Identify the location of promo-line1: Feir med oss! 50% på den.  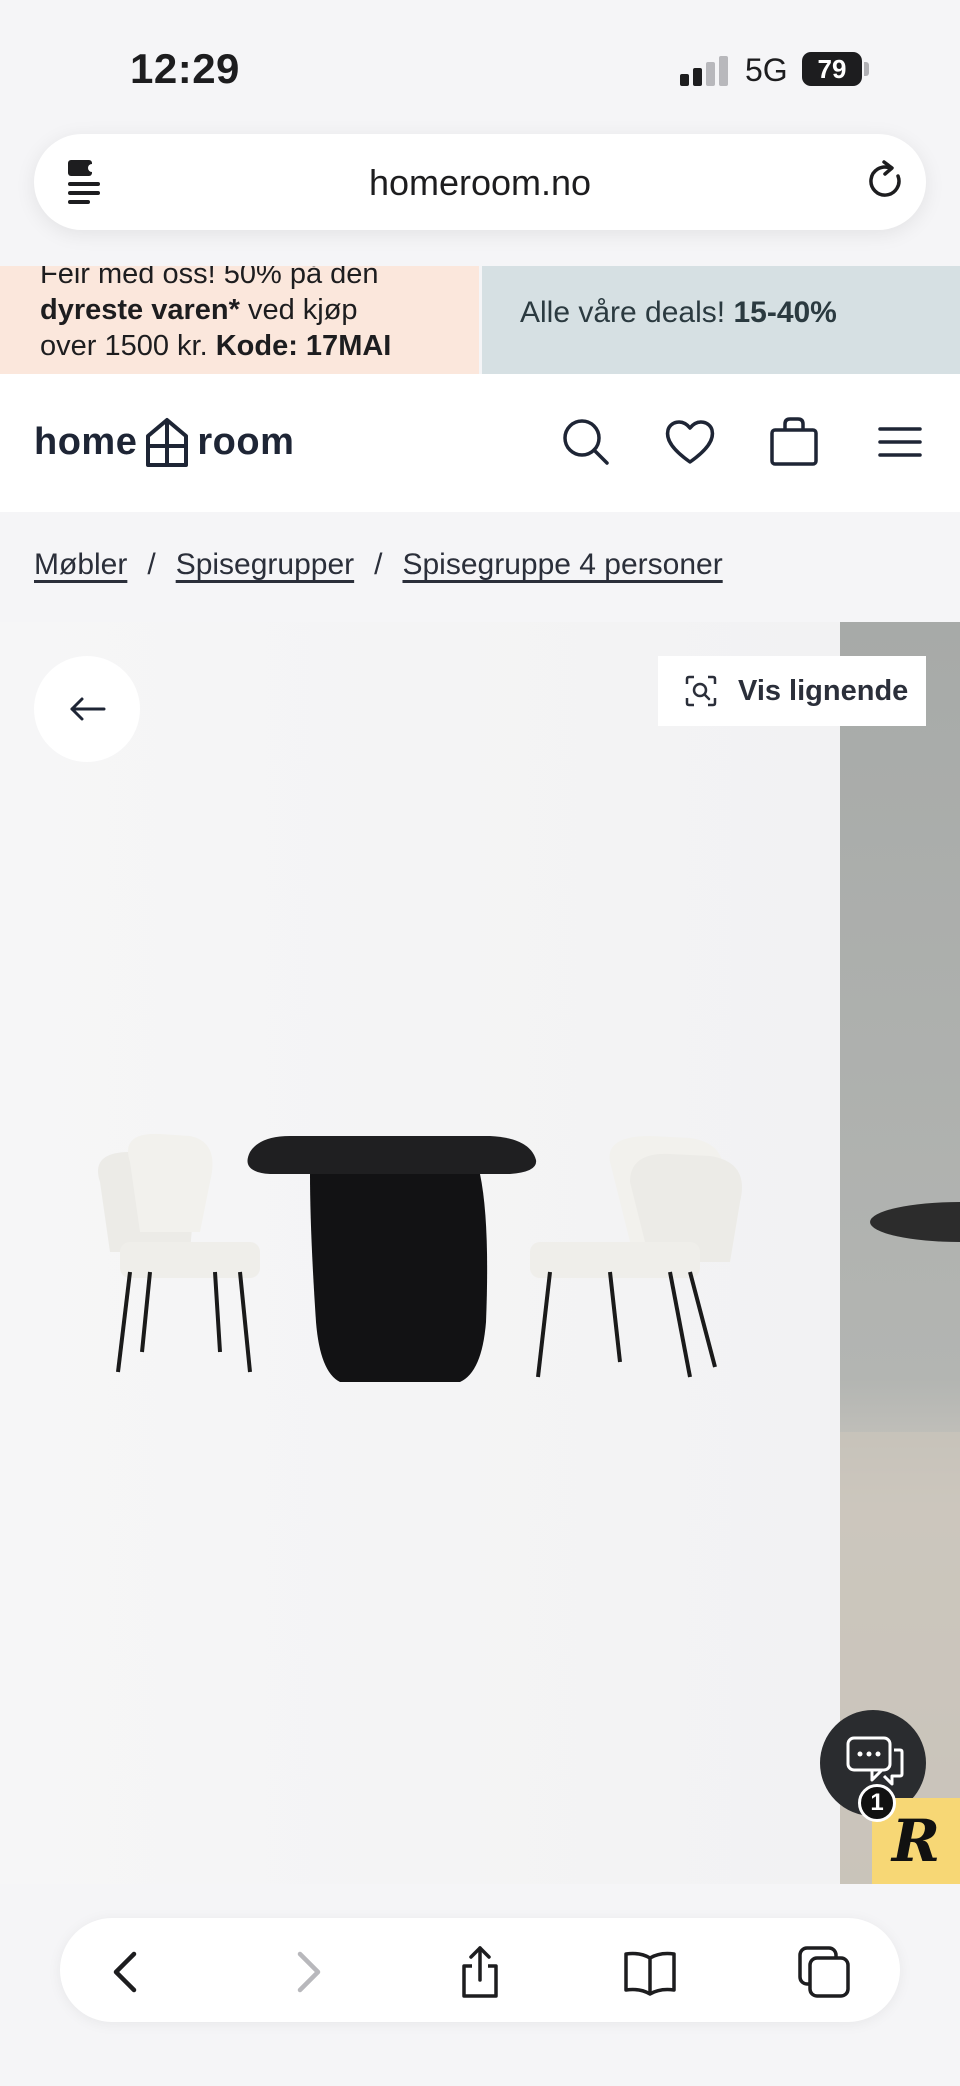
(209, 278).